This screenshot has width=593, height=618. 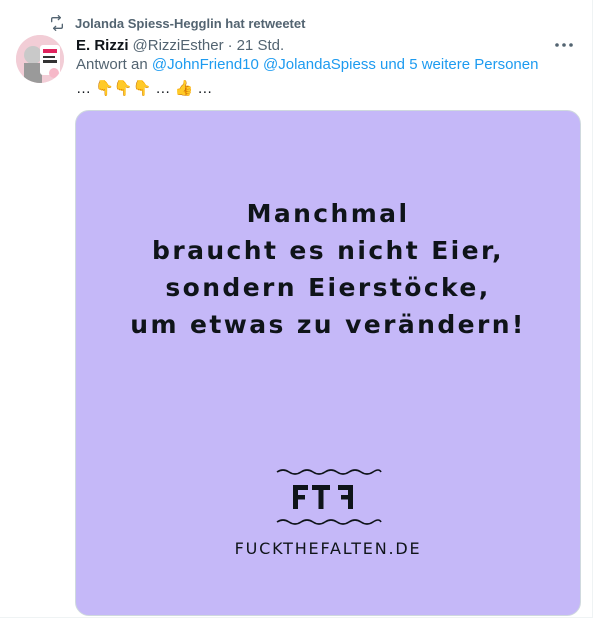 I want to click on retweet-icon, so click(x=57, y=23).